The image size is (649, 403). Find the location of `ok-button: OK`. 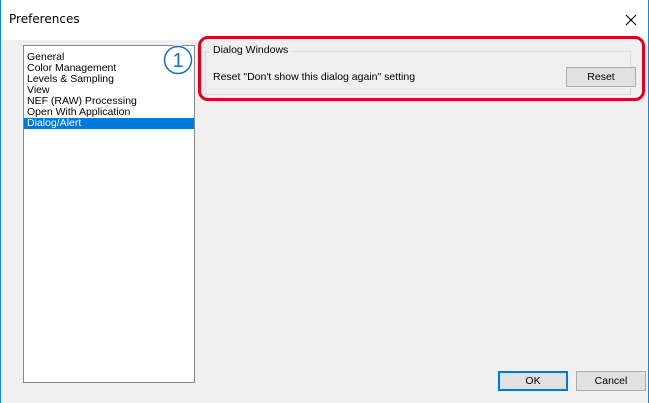

ok-button: OK is located at coordinates (533, 381).